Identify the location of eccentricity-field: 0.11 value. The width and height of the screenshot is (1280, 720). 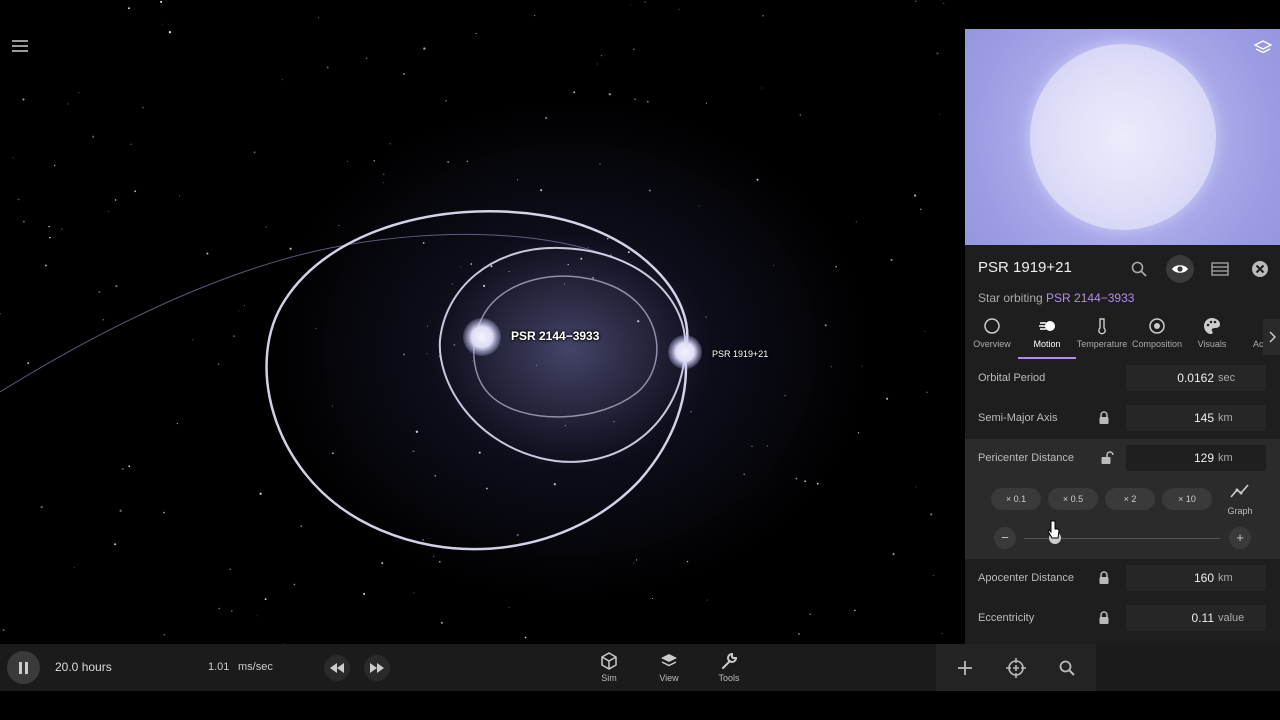
(1196, 618).